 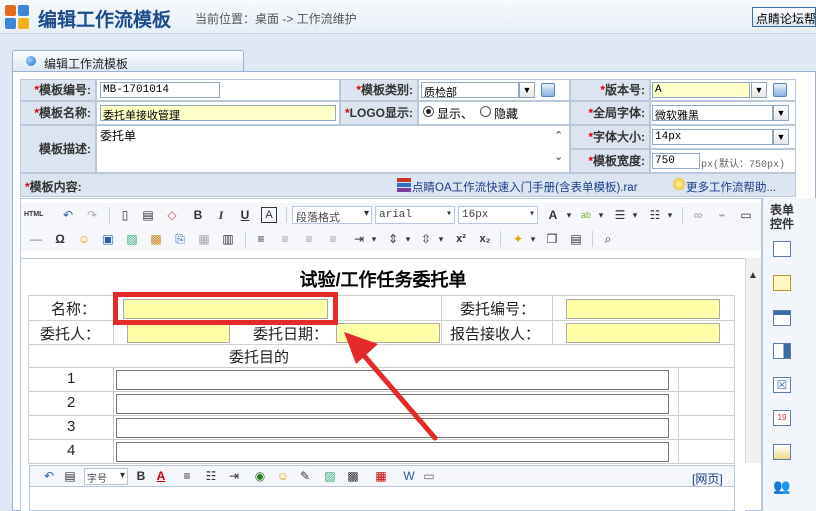 What do you see at coordinates (753, 360) in the screenshot?
I see `document-scrollbar` at bounding box center [753, 360].